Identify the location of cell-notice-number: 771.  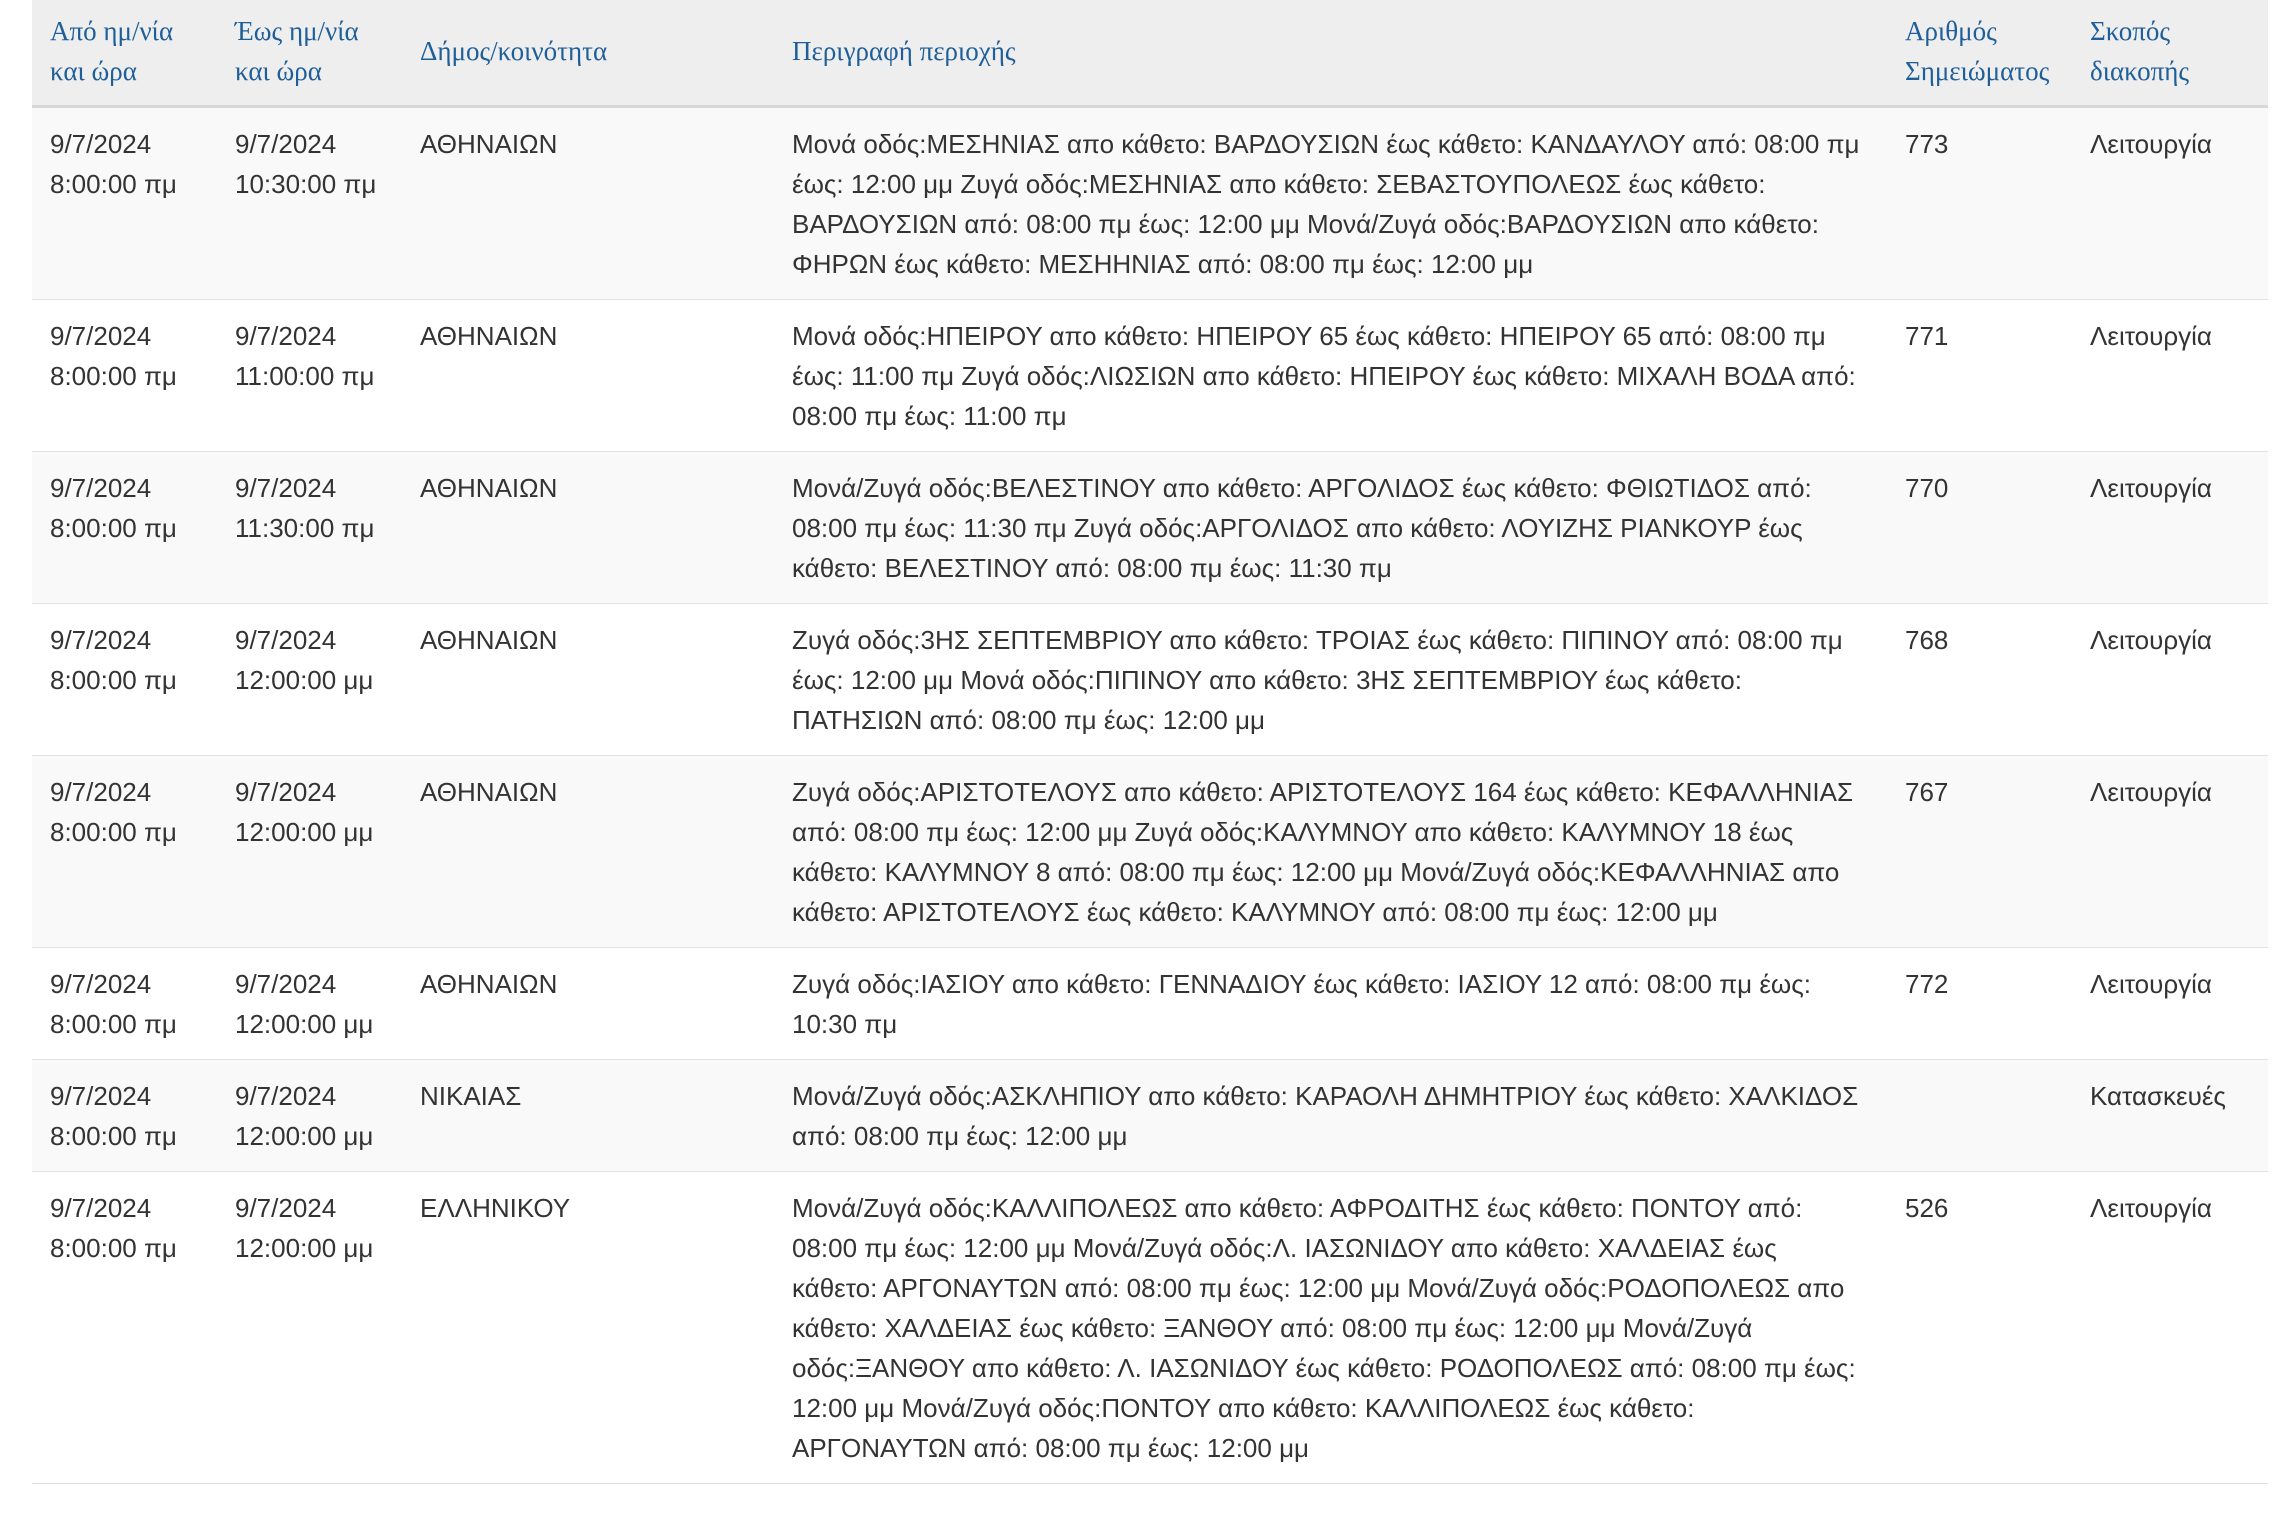
(1979, 375).